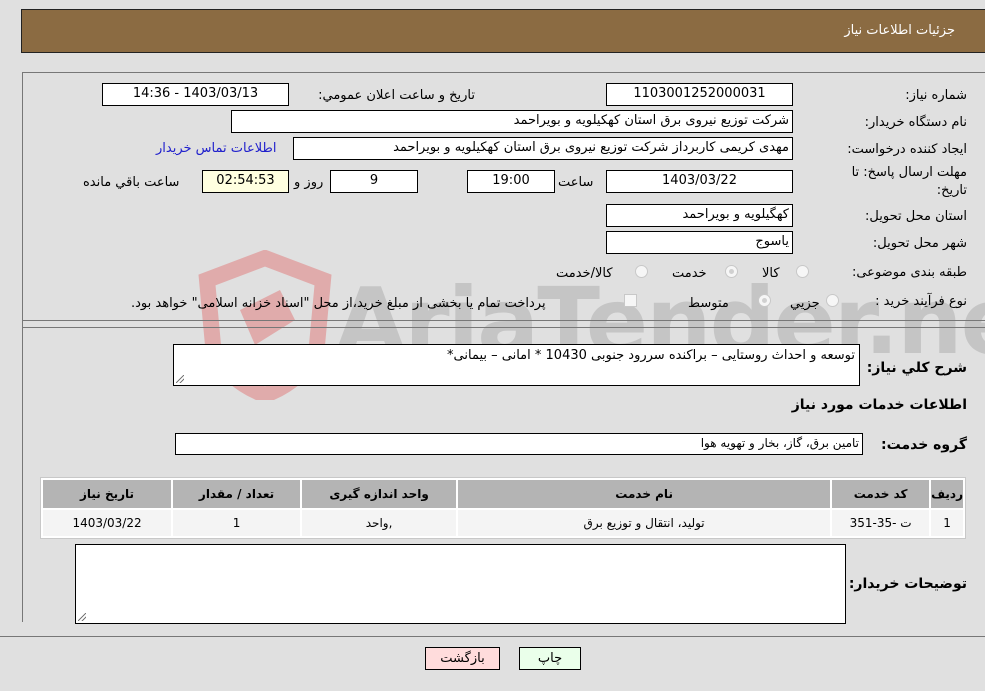 The image size is (985, 691). What do you see at coordinates (396, 95) in the screenshot?
I see `announce-label: تاریخ و ساعت اعلان عمومي:` at bounding box center [396, 95].